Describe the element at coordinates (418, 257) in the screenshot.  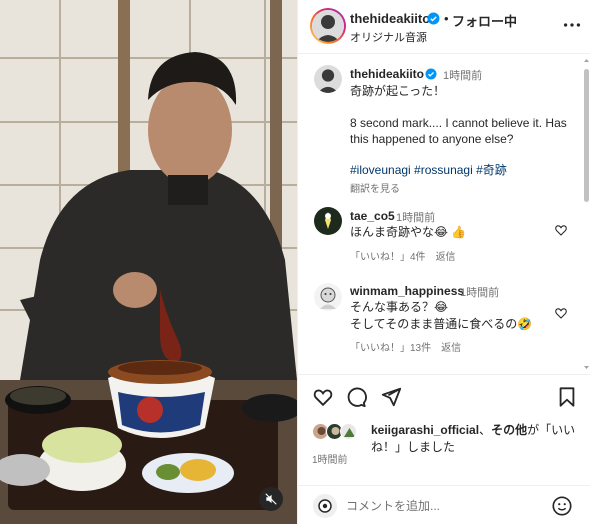
I see `comment-likes-count: 4件` at that location.